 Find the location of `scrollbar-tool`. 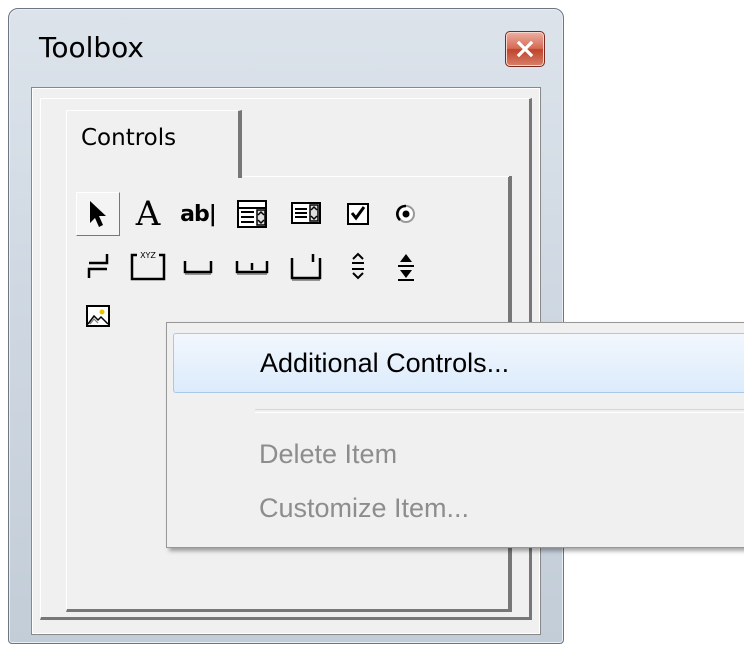

scrollbar-tool is located at coordinates (358, 266).